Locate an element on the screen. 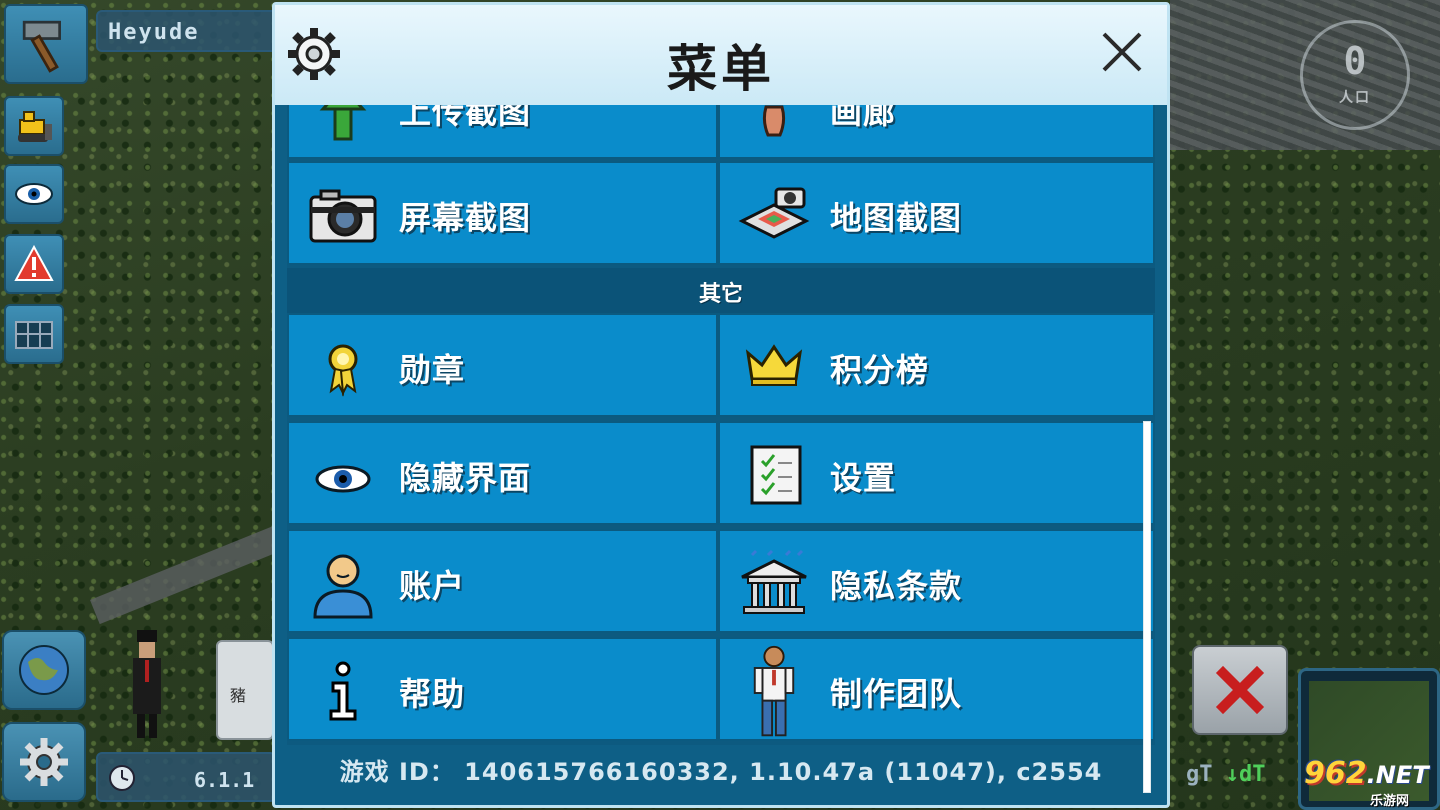 This screenshot has height=810, width=1440. data-view-button is located at coordinates (34, 334).